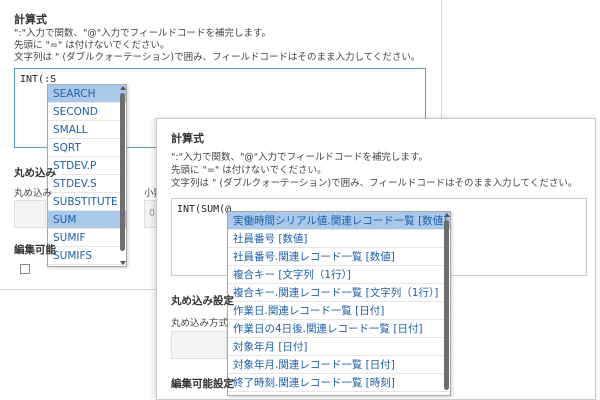 The height and width of the screenshot is (400, 600). What do you see at coordinates (87, 112) in the screenshot?
I see `function-item-second: SECOND` at bounding box center [87, 112].